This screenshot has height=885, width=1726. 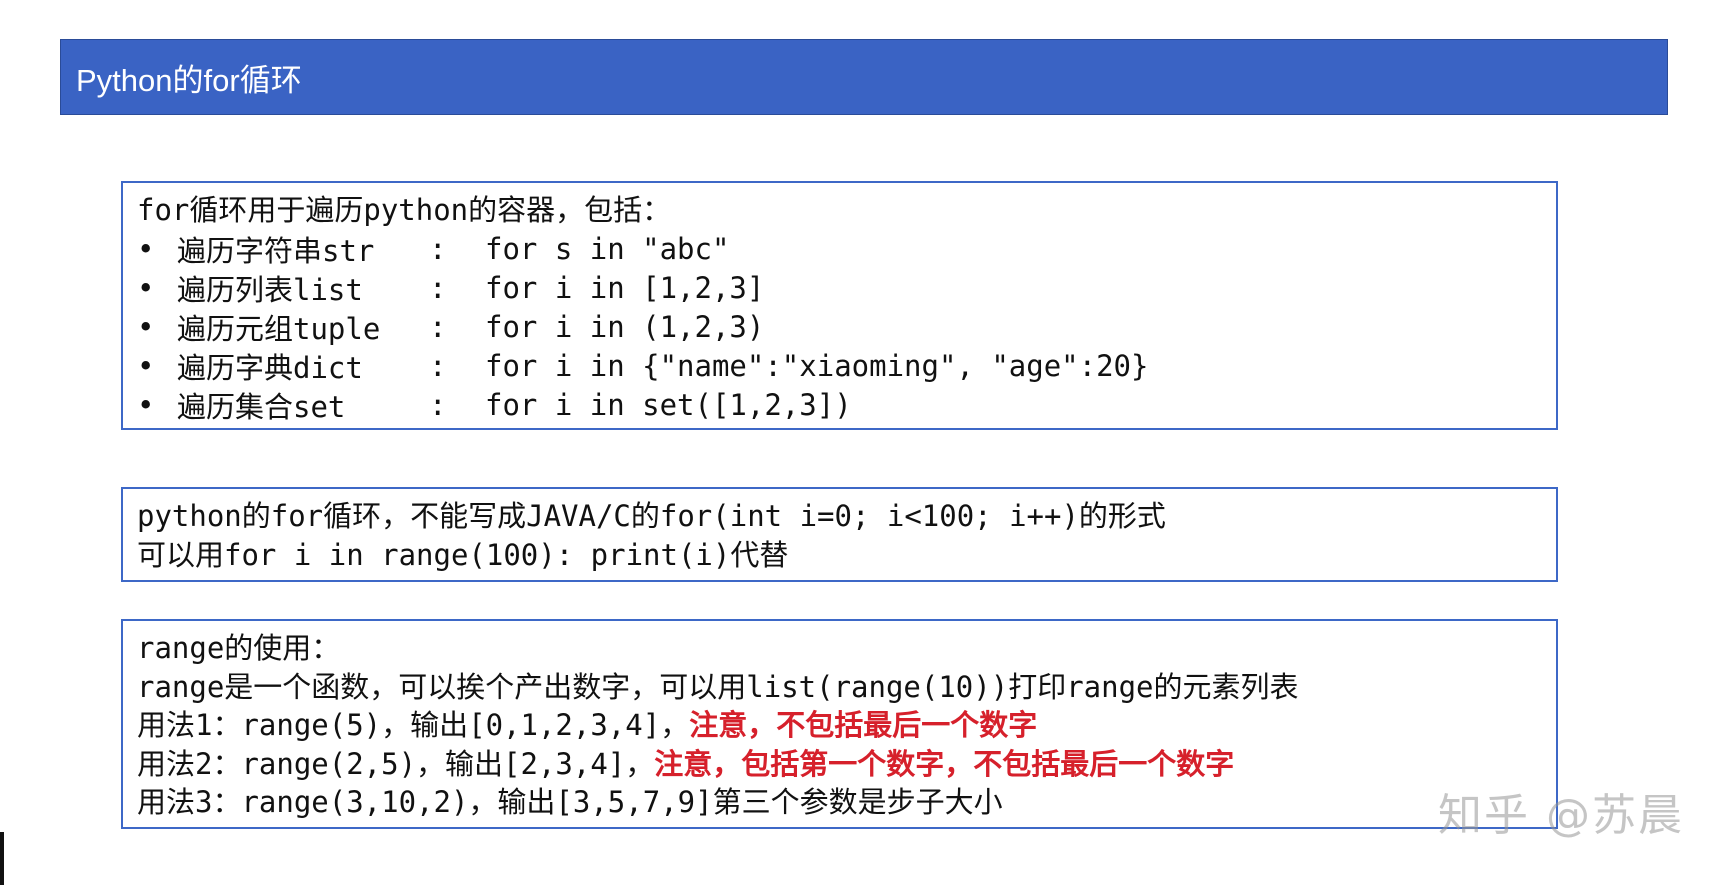 I want to click on title-bar: Python的for循环, so click(x=864, y=77).